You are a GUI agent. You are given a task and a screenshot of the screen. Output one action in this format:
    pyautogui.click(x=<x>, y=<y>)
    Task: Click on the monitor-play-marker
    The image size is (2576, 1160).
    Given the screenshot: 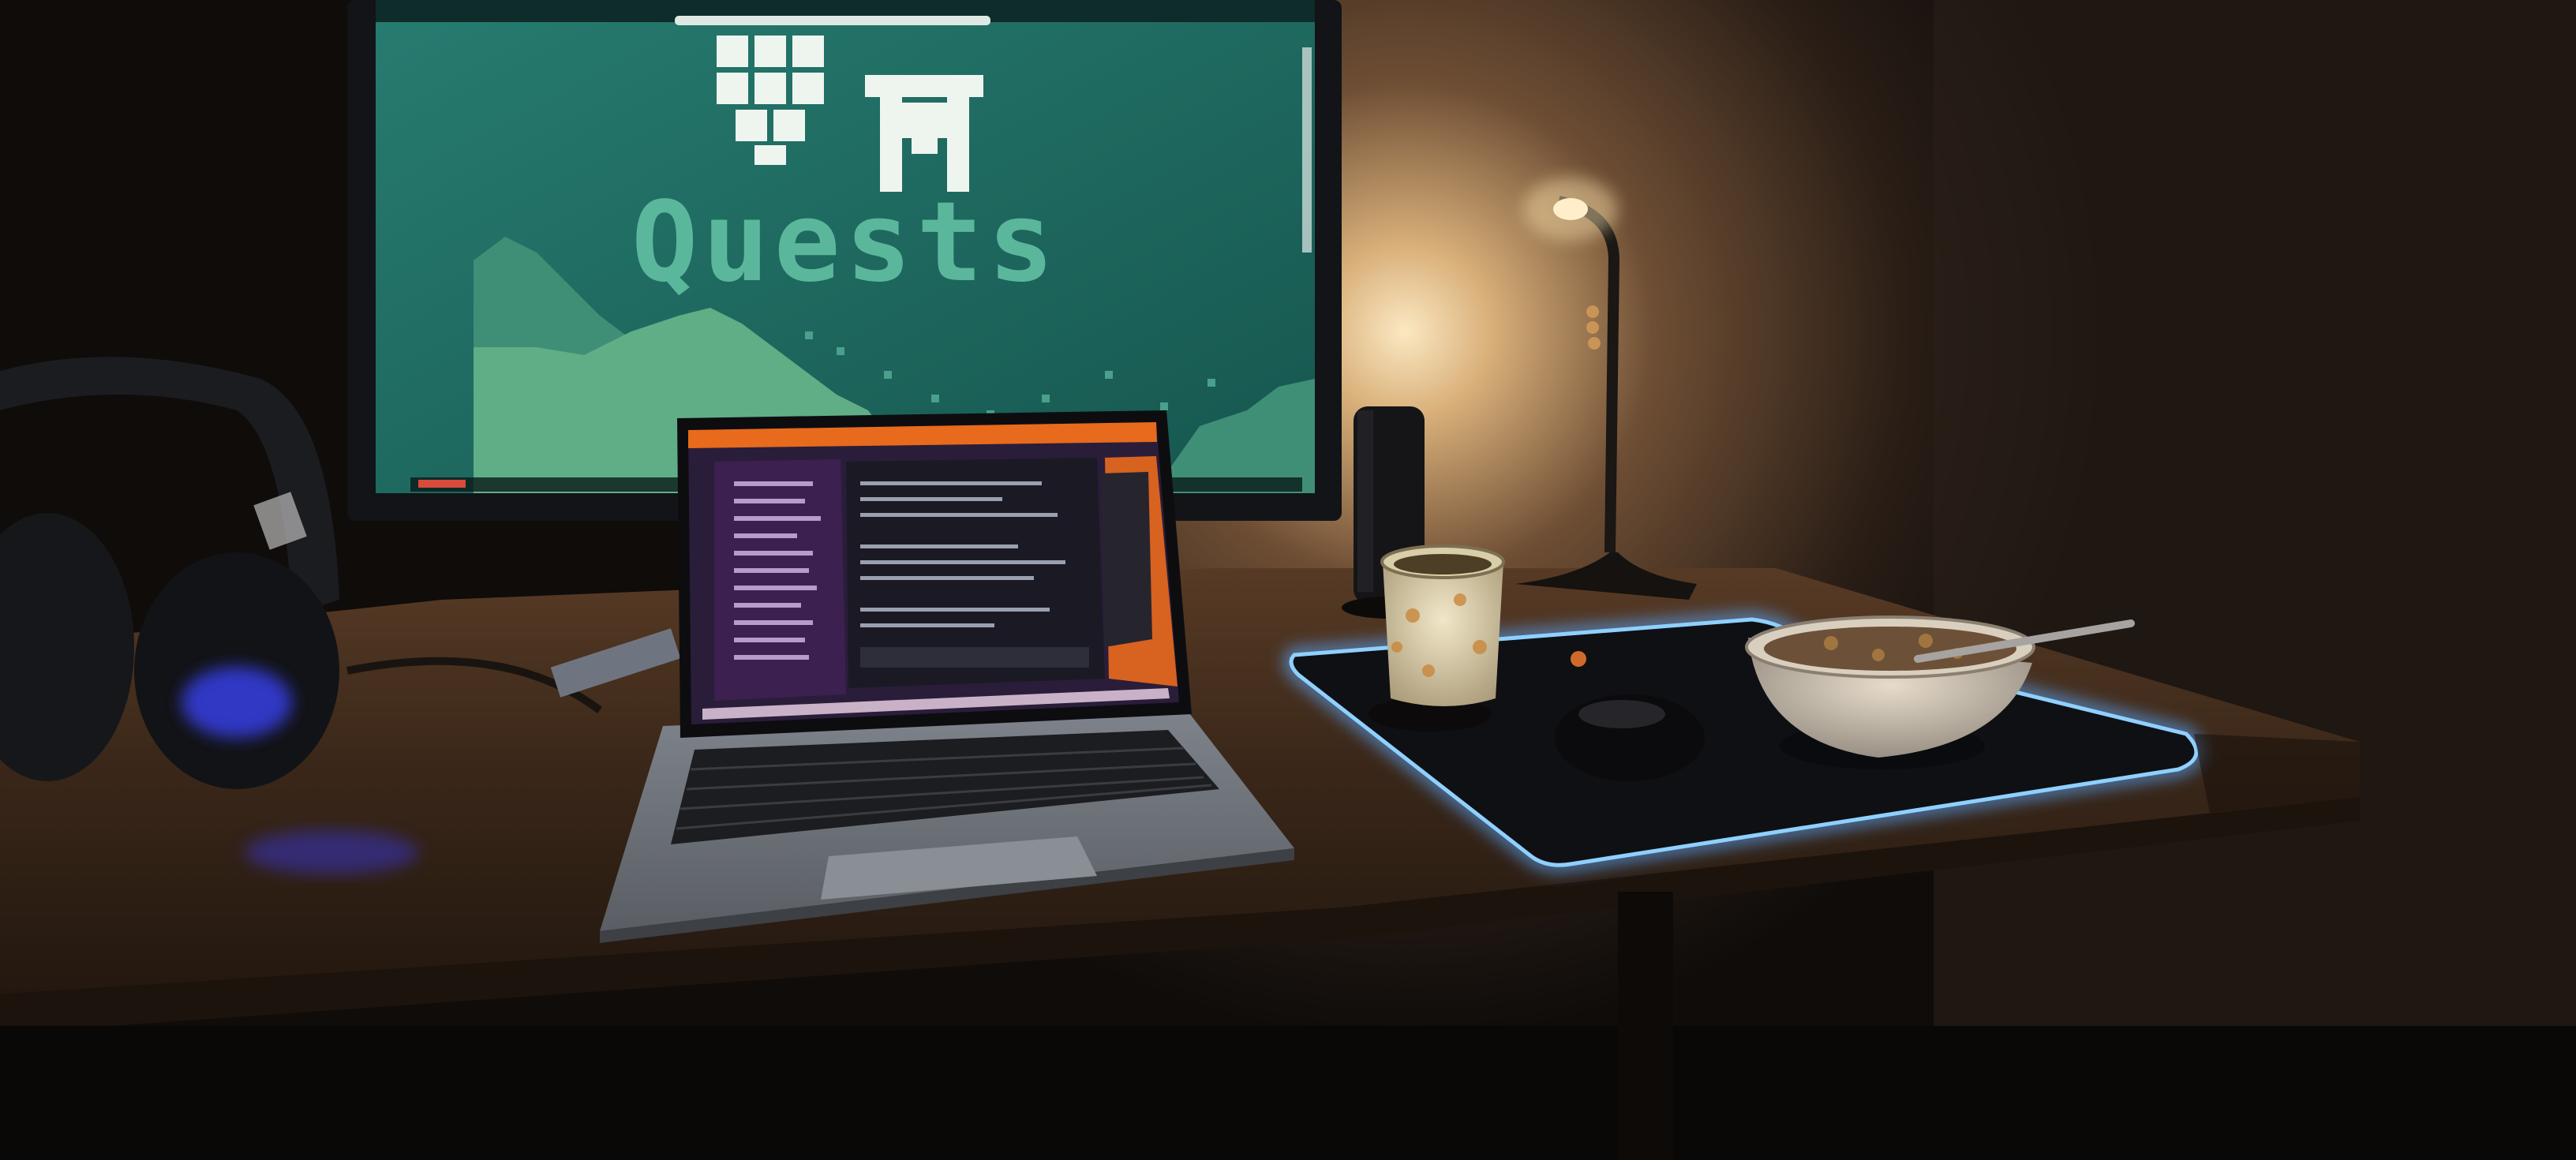 What is the action you would take?
    pyautogui.click(x=442, y=484)
    